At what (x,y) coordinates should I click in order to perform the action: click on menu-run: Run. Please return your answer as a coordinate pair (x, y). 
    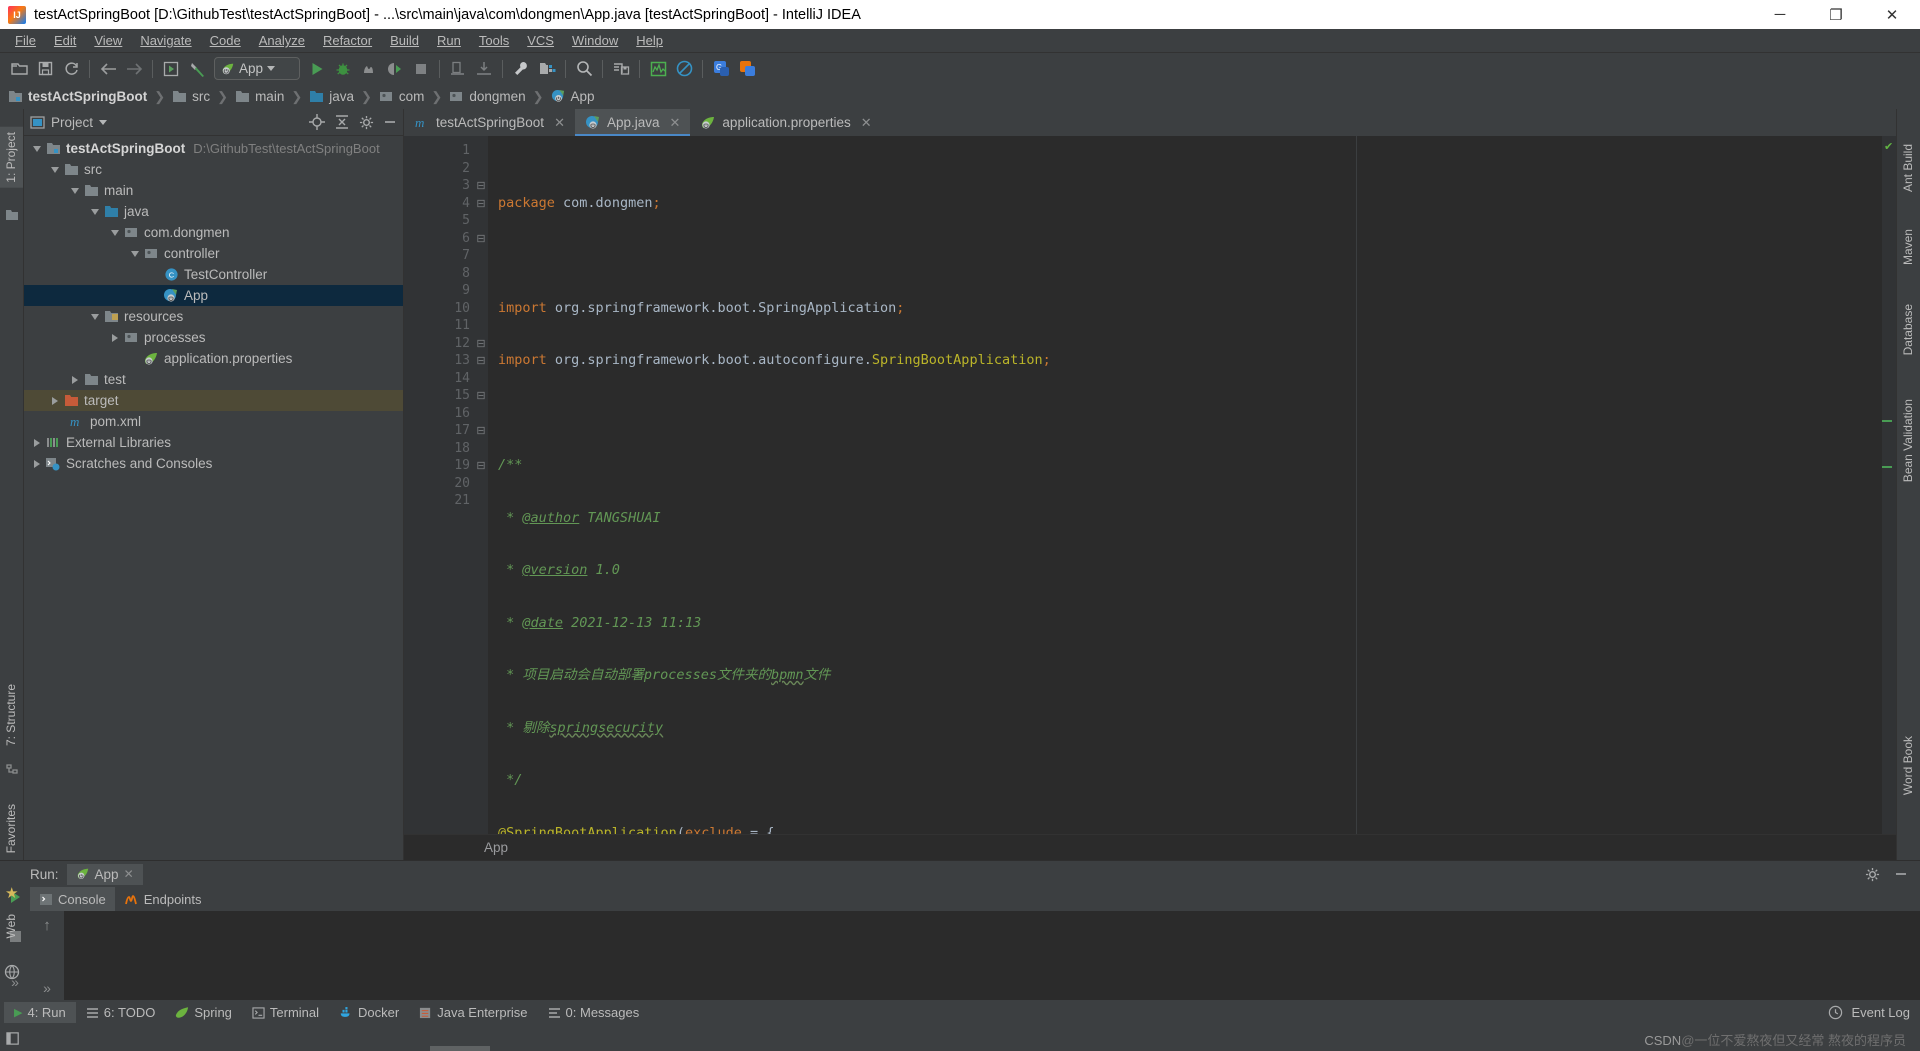
    Looking at the image, I should click on (449, 40).